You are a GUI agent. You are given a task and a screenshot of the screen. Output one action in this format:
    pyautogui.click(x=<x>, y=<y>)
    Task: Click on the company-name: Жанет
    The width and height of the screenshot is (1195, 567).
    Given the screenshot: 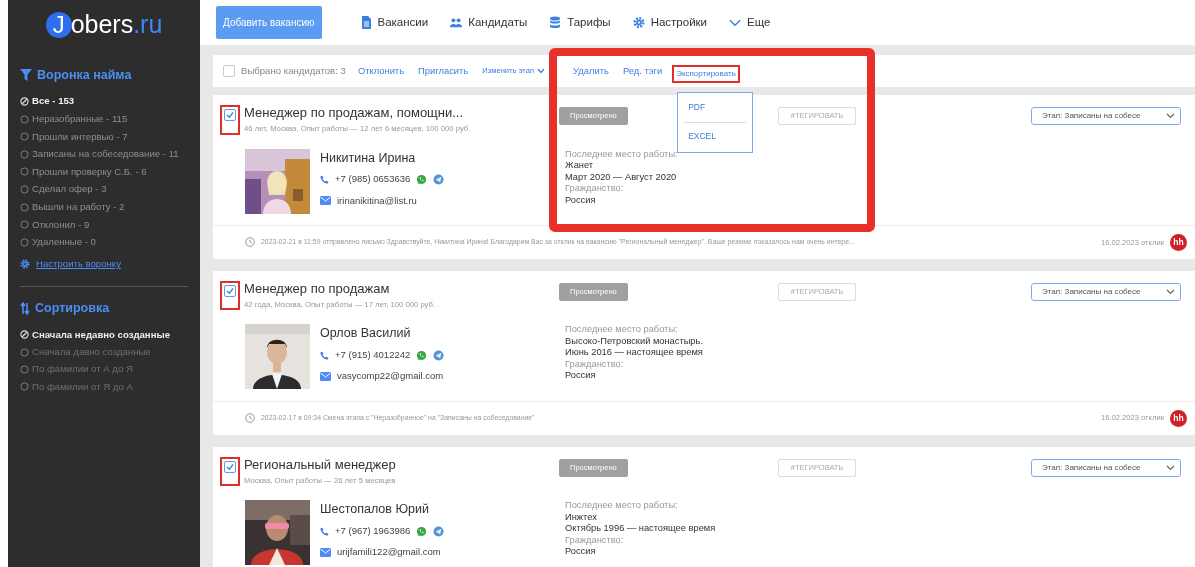 What is the action you would take?
    pyautogui.click(x=580, y=166)
    